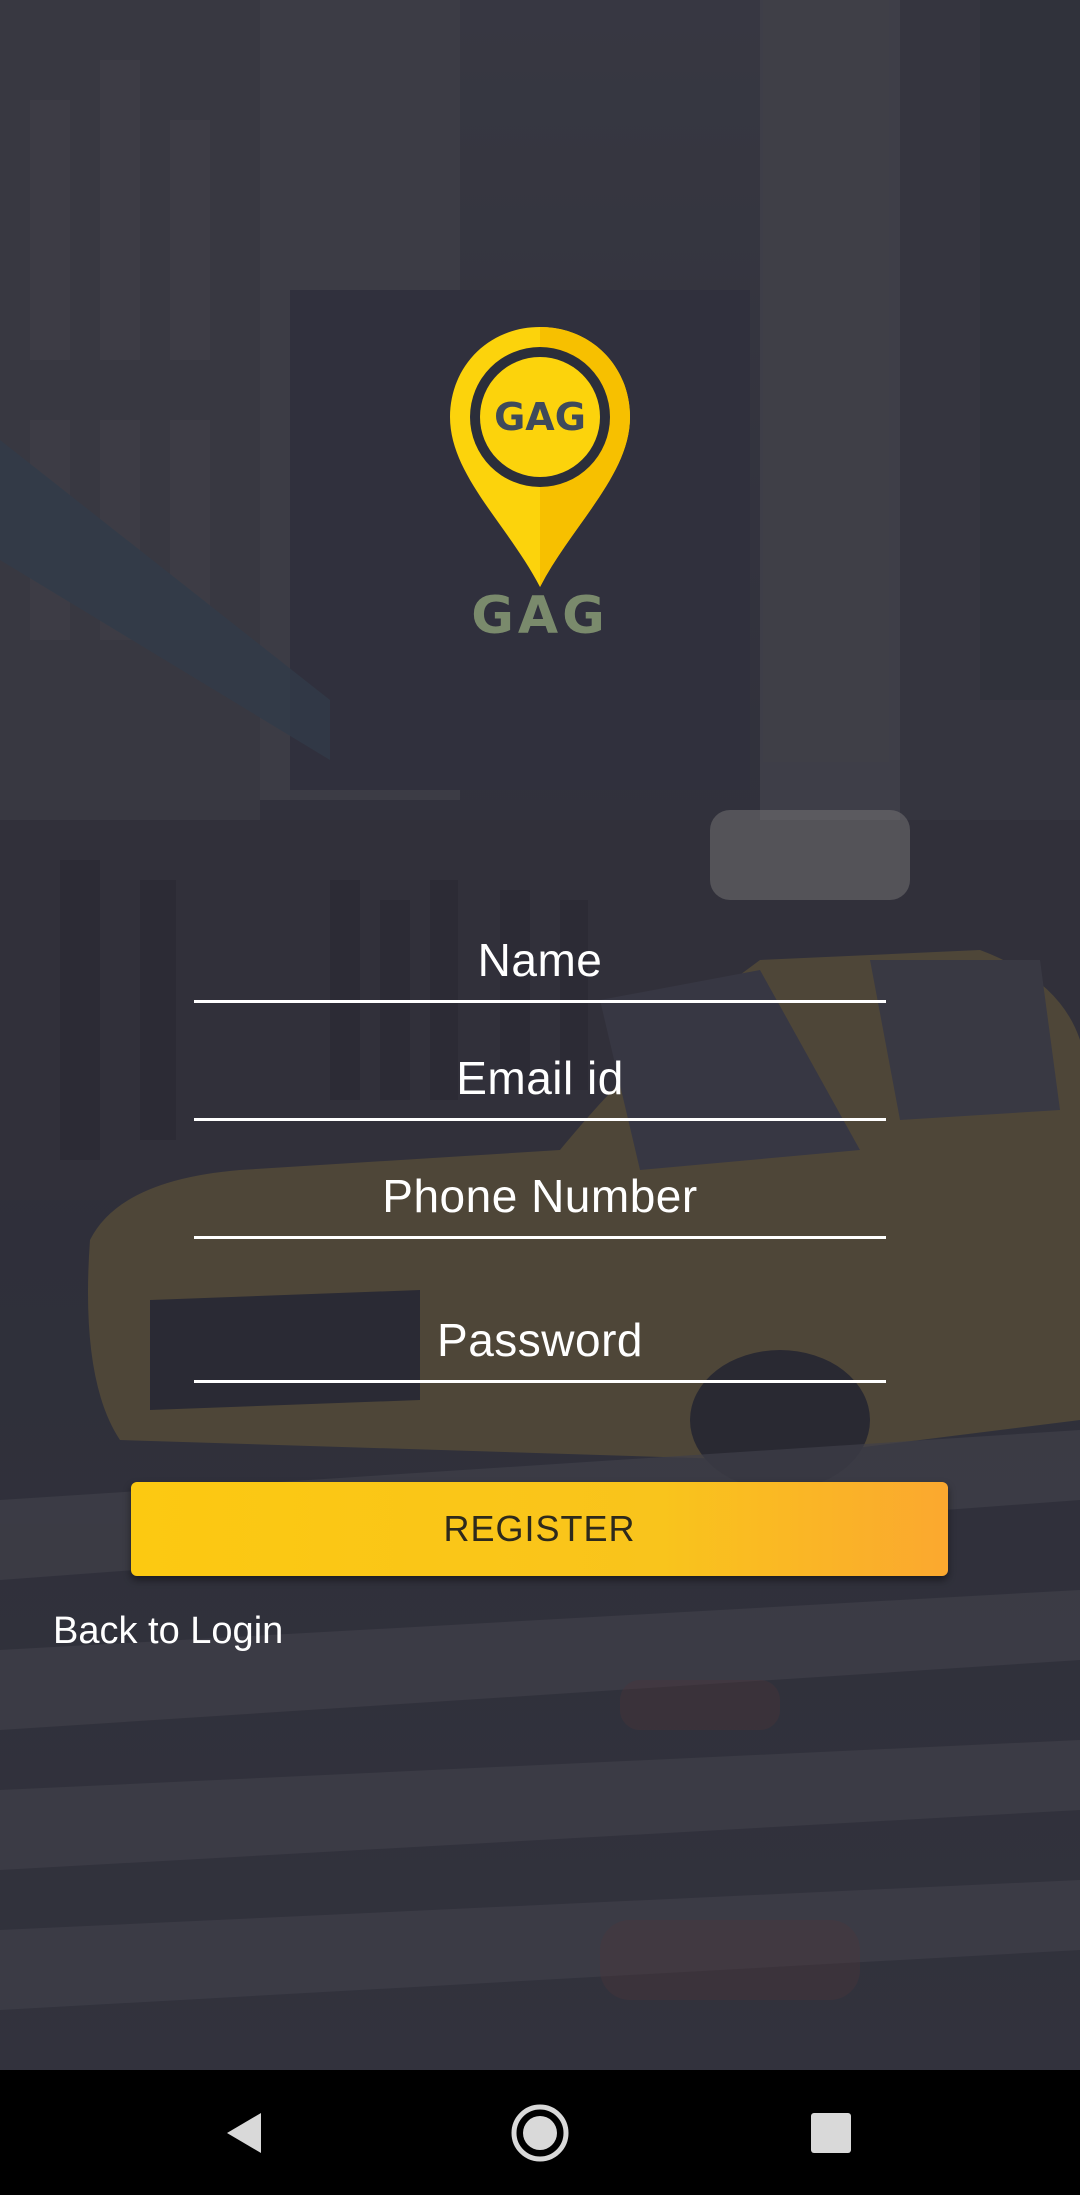  I want to click on register-button: REGISTER, so click(539, 1529).